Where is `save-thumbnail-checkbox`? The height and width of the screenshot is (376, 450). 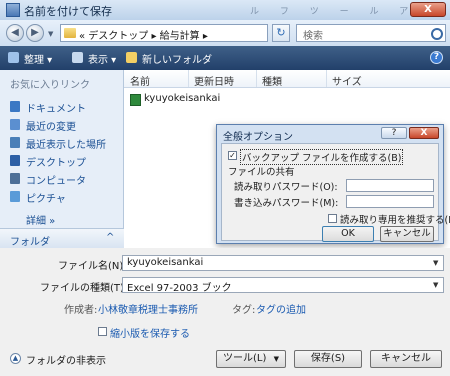
save-thumbnail-checkbox is located at coordinates (102, 331).